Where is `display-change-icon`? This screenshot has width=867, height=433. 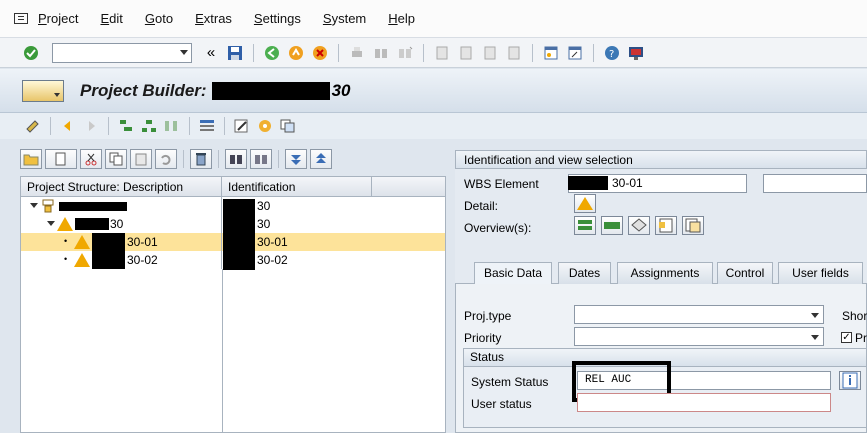 display-change-icon is located at coordinates (33, 126).